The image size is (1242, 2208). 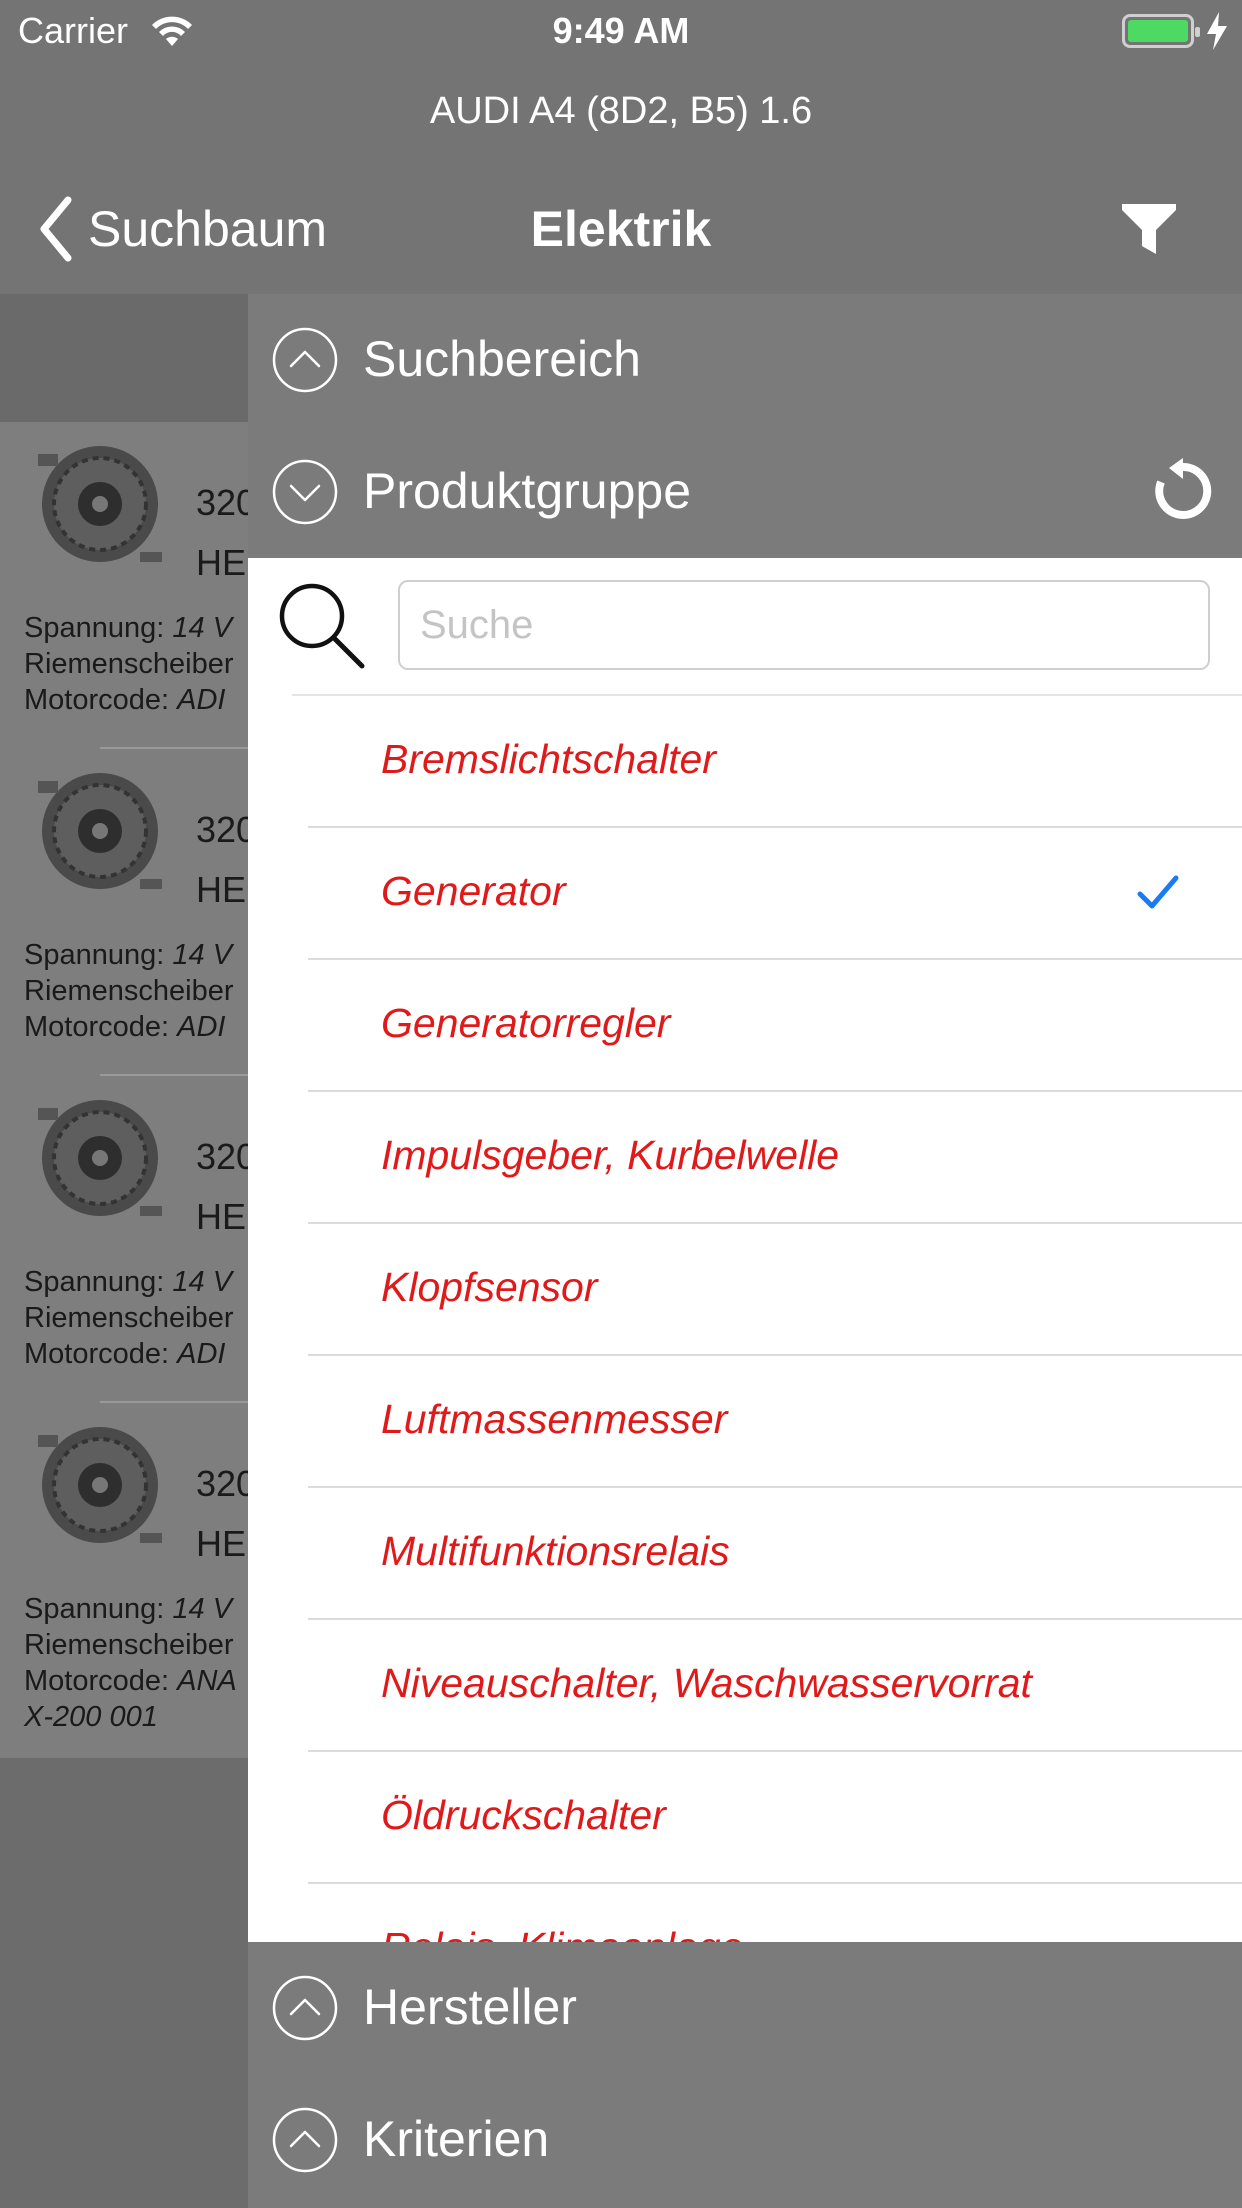 I want to click on section-produktgruppe: Produktgruppe, so click(x=745, y=492).